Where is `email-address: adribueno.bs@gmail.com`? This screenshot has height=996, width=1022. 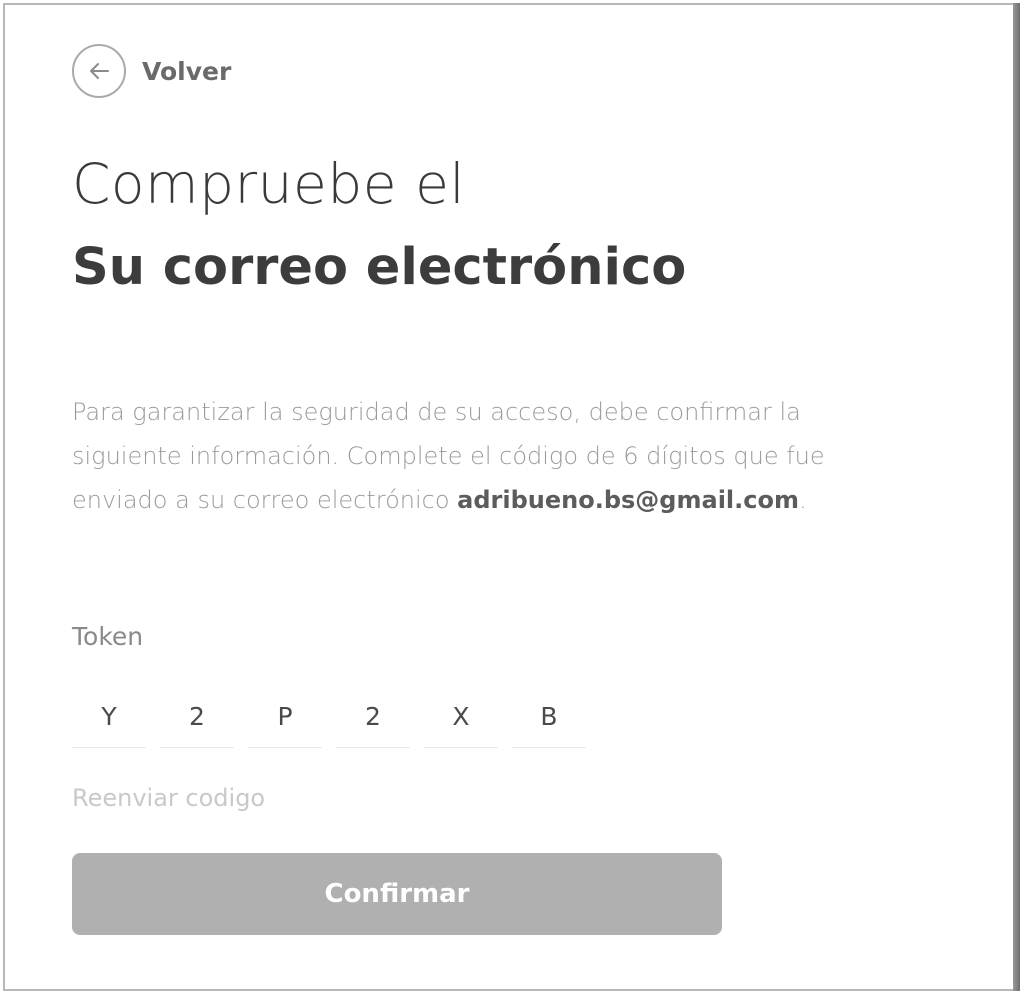
email-address: adribueno.bs@gmail.com is located at coordinates (628, 500).